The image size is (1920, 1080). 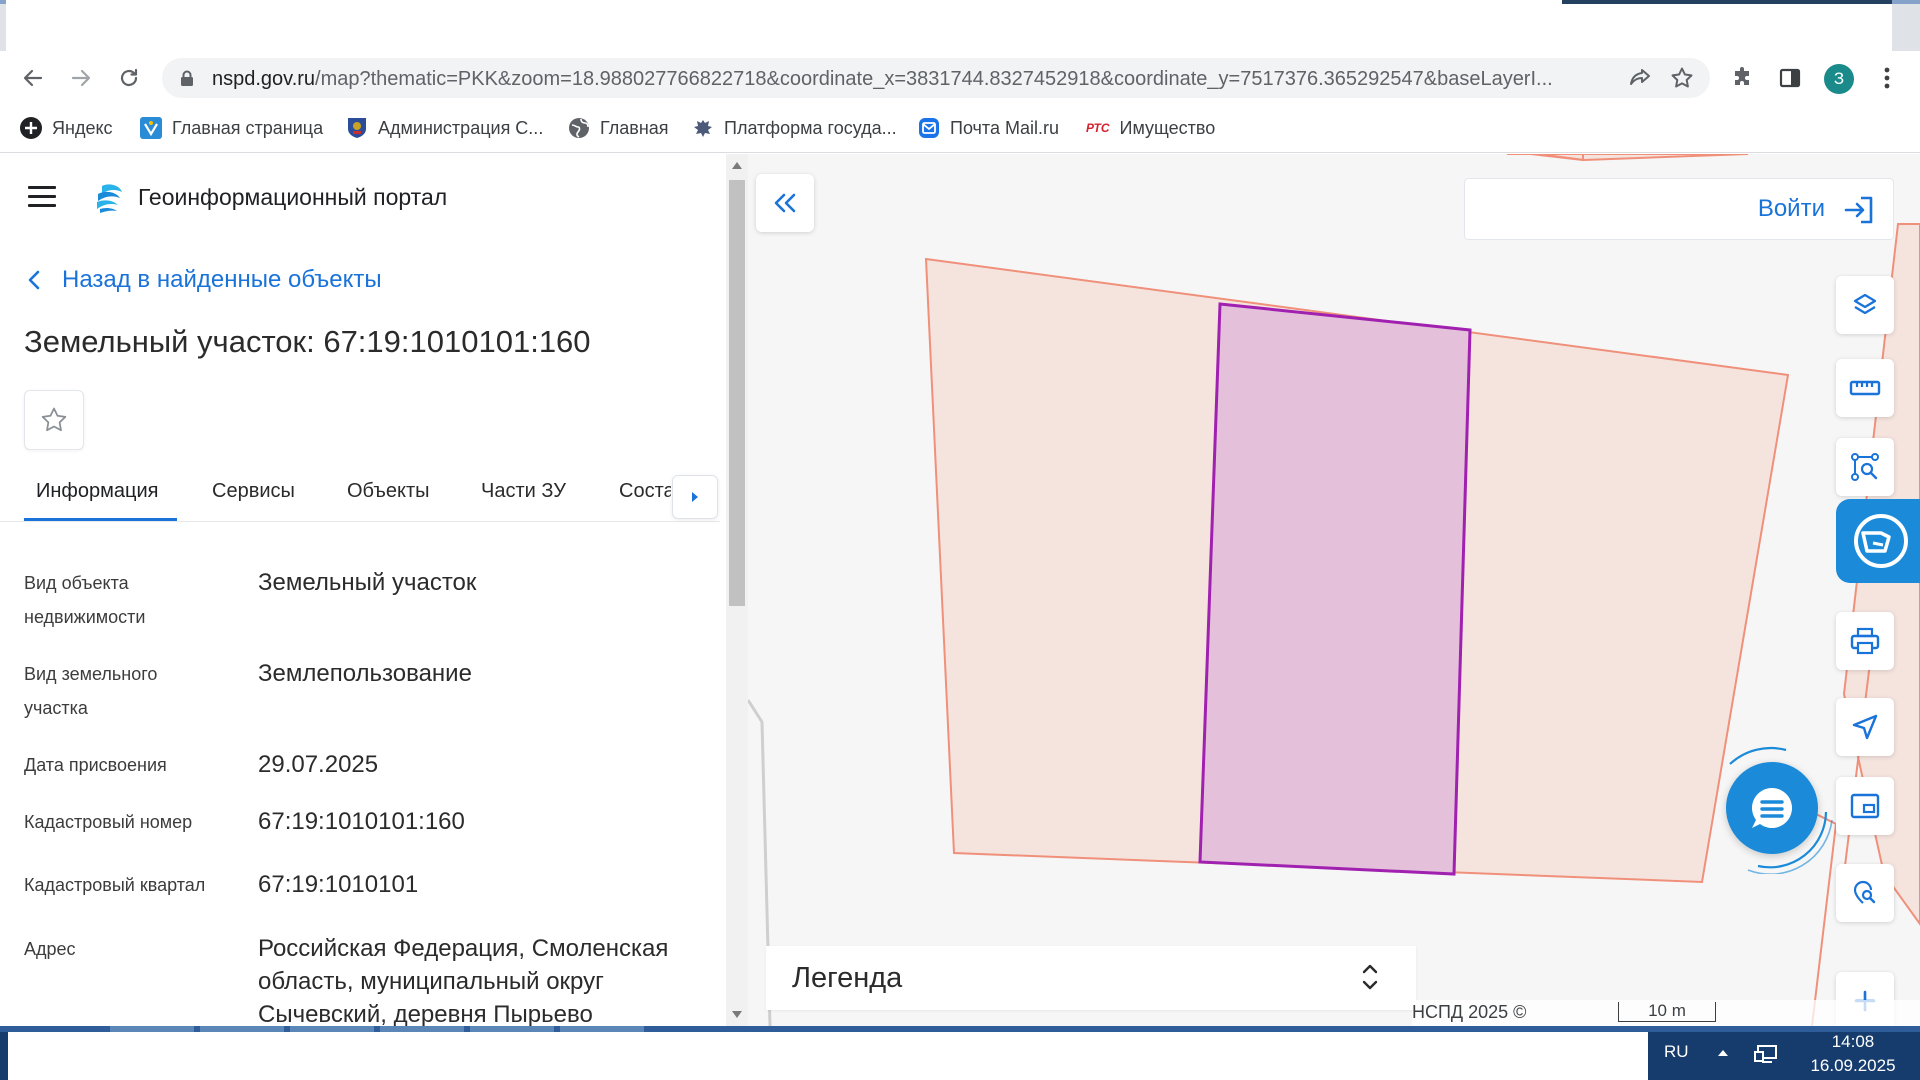 I want to click on tab-composition: Состав, so click(x=645, y=491).